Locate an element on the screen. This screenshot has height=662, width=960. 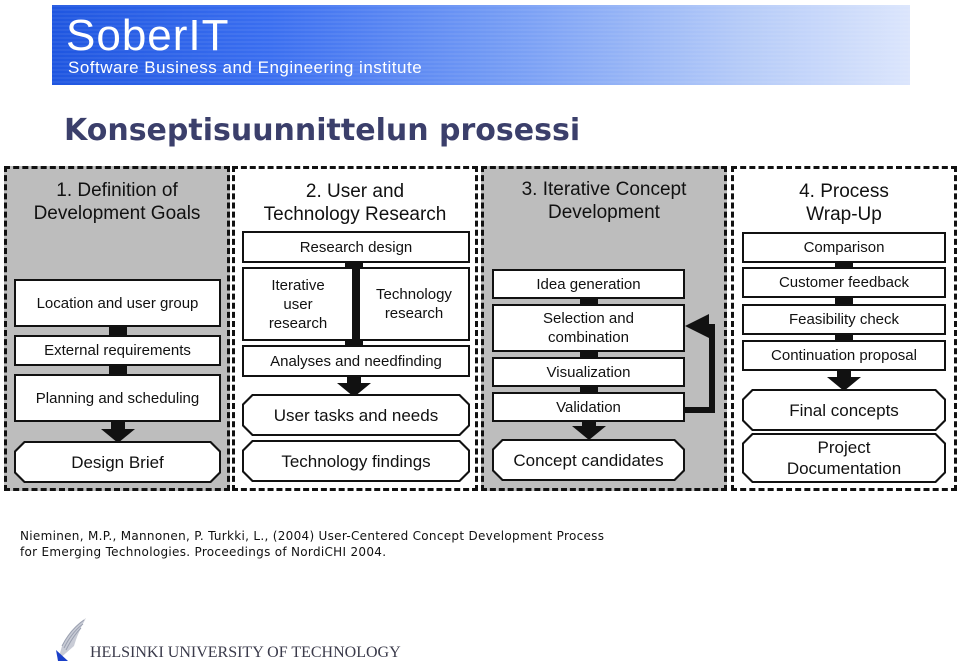
hut-wing-logo-icon is located at coordinates (71, 639).